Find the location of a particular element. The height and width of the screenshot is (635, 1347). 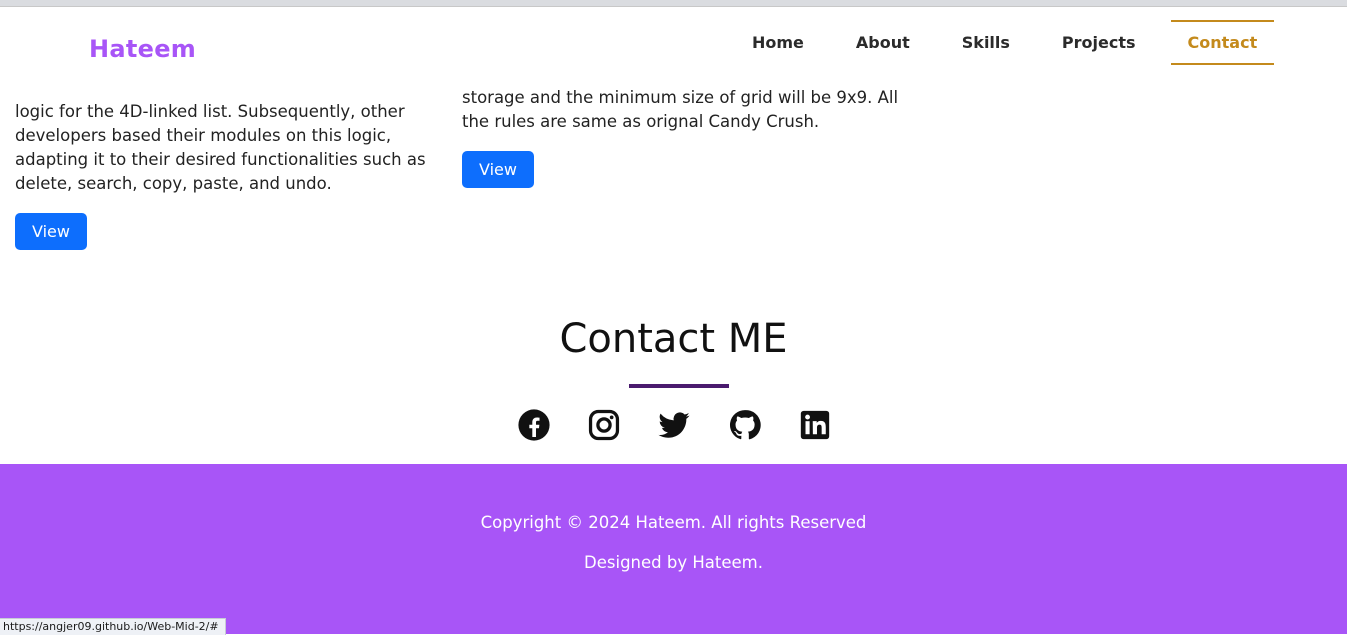

nav-item-skills: Skills is located at coordinates (986, 42).